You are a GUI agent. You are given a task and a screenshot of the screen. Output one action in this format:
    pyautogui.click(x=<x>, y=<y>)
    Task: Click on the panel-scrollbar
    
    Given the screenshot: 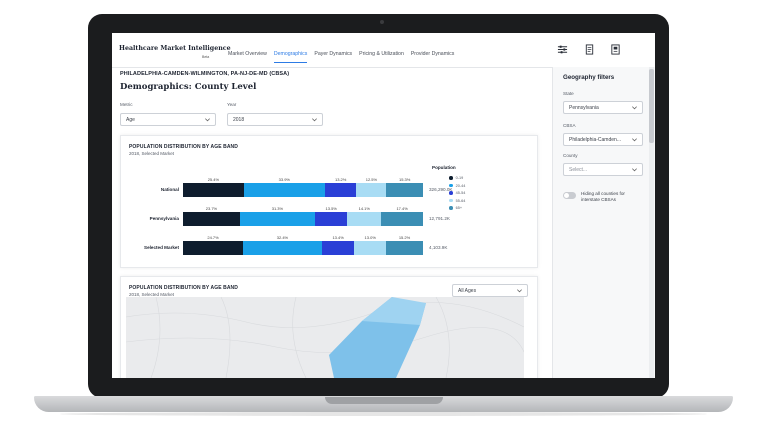 What is the action you would take?
    pyautogui.click(x=651, y=222)
    